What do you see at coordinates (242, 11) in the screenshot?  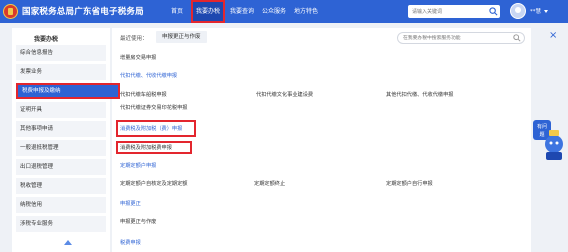 I see `nav-query: 我要查询` at bounding box center [242, 11].